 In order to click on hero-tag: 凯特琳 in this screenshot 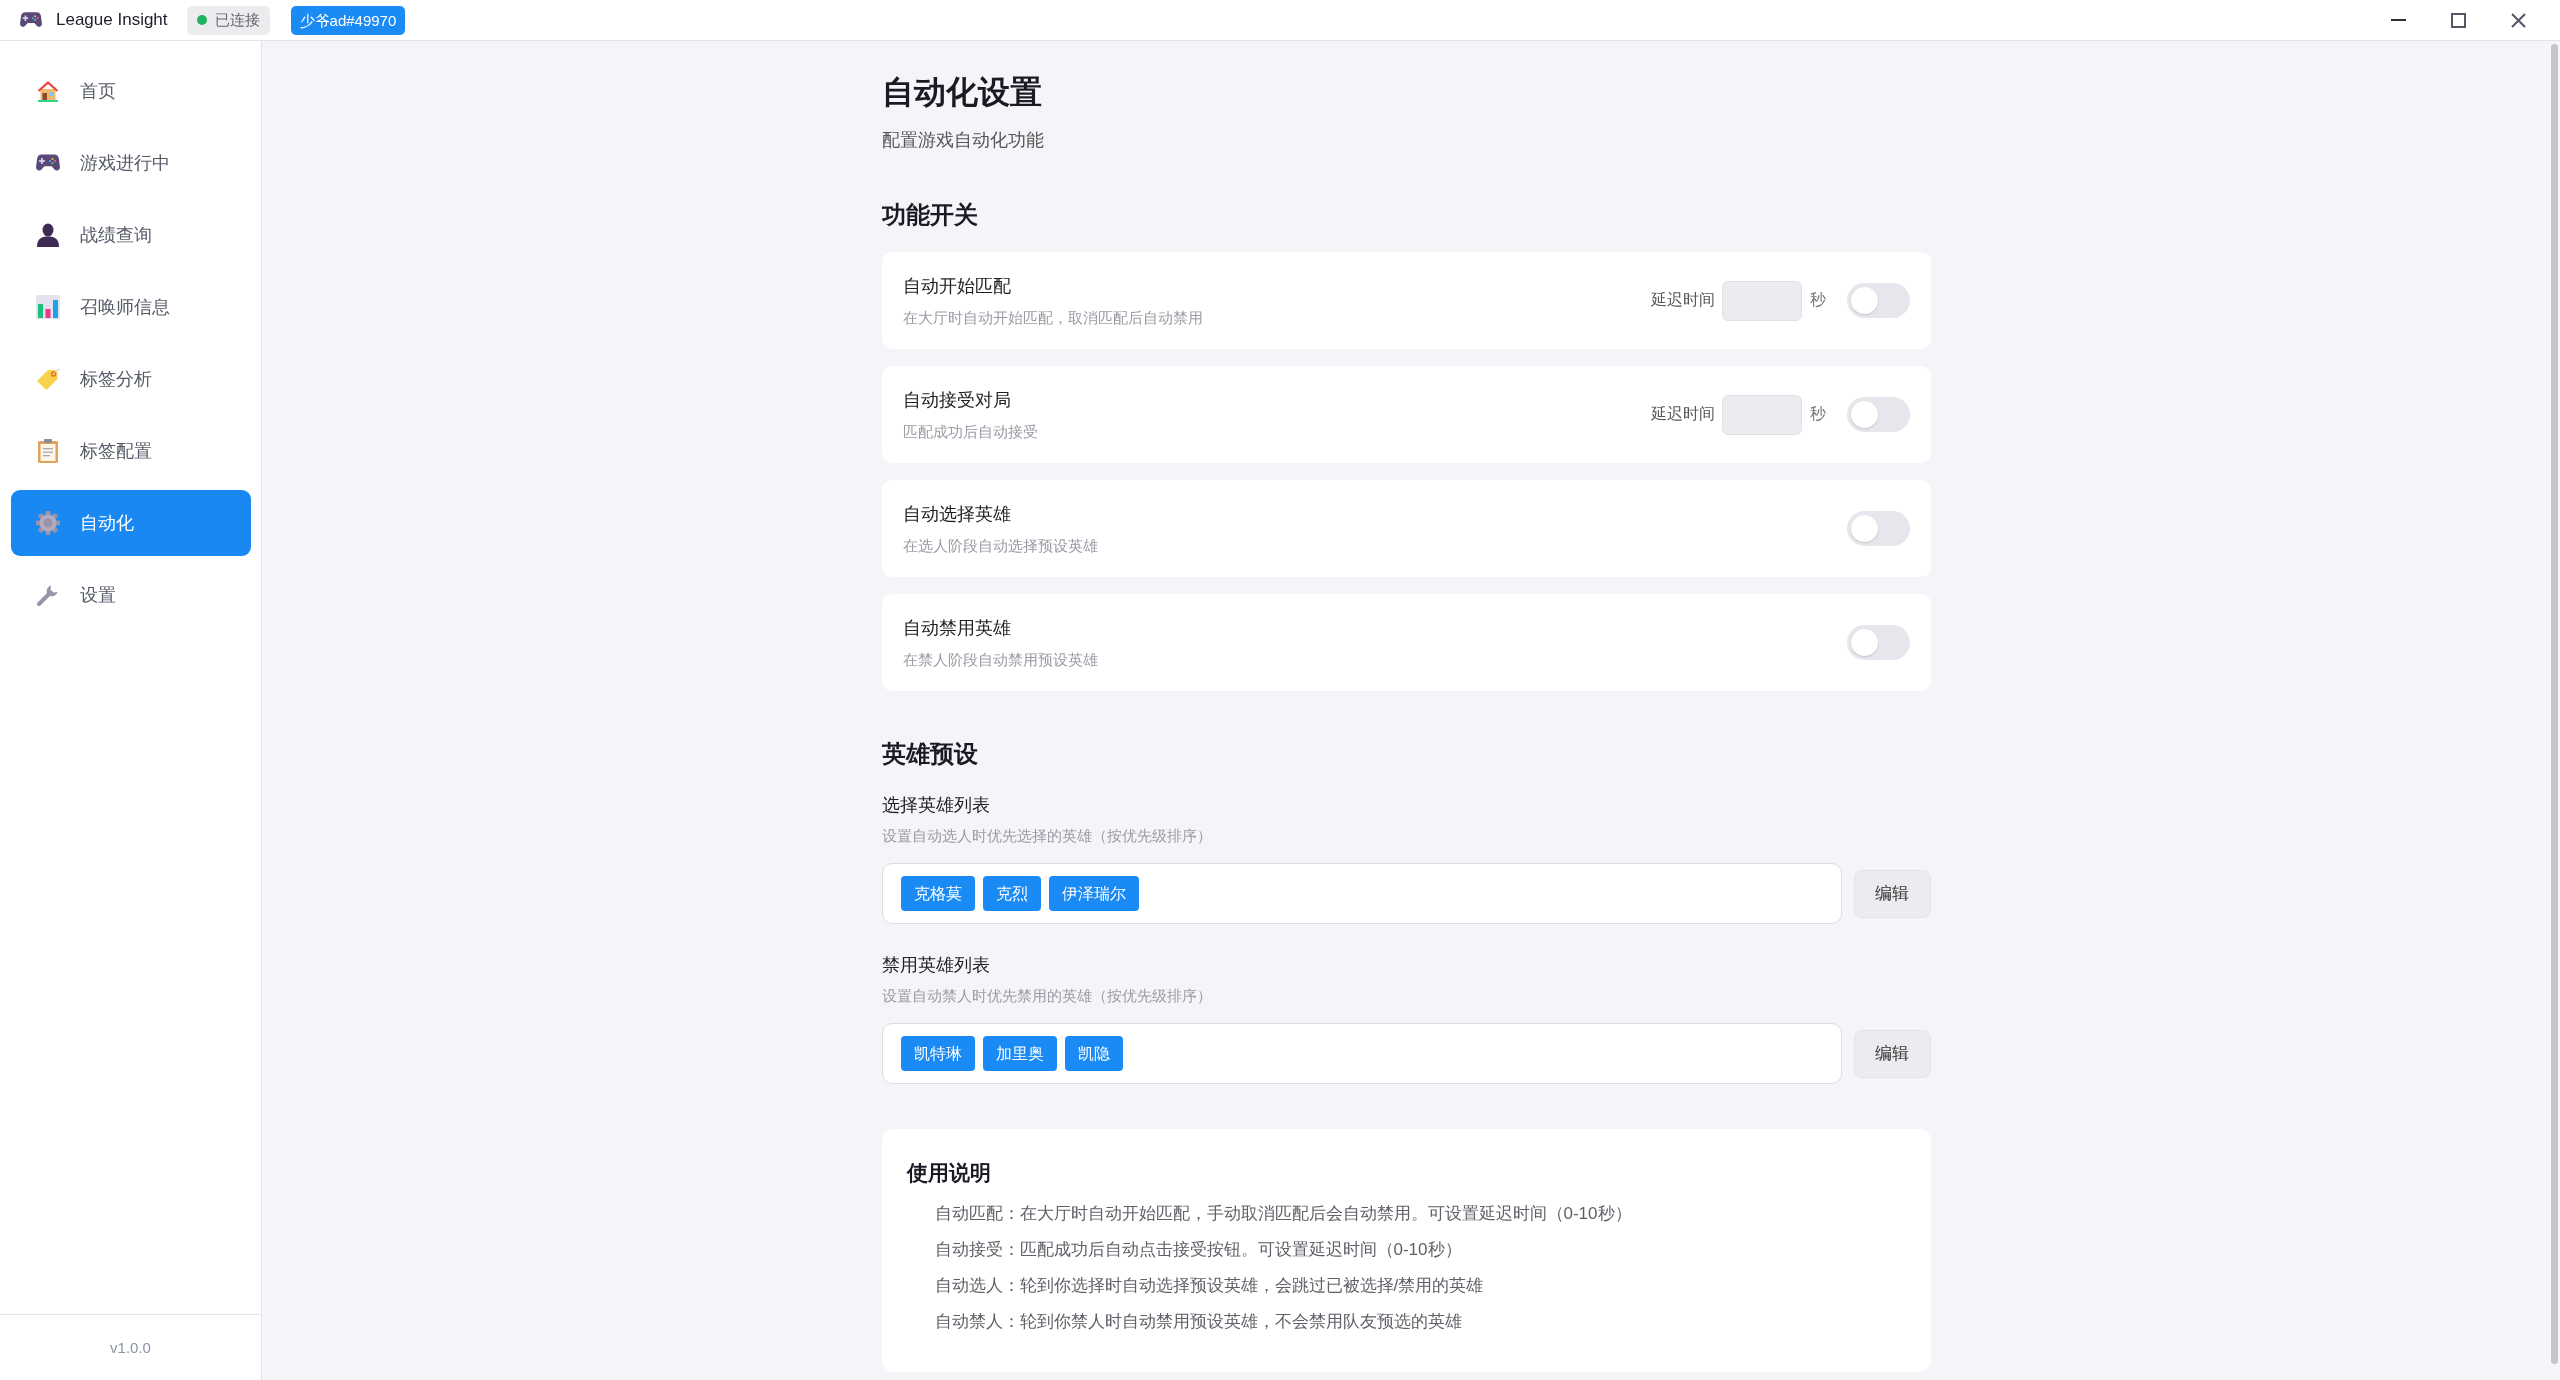, I will do `click(937, 1053)`.